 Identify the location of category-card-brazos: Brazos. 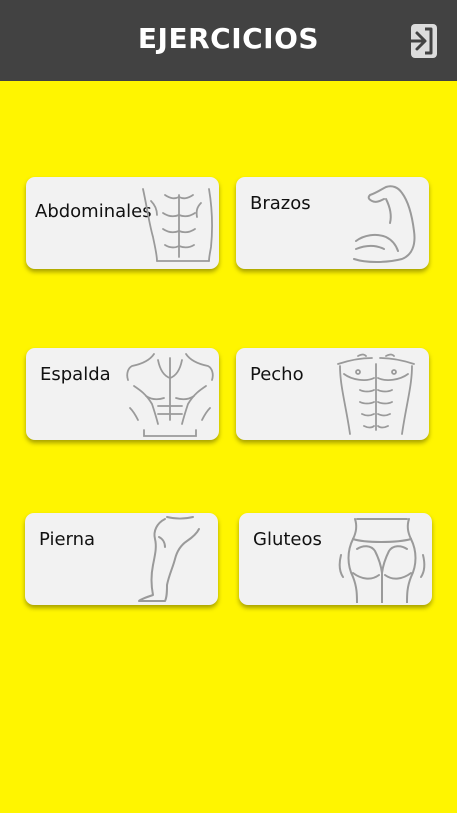
(332, 223).